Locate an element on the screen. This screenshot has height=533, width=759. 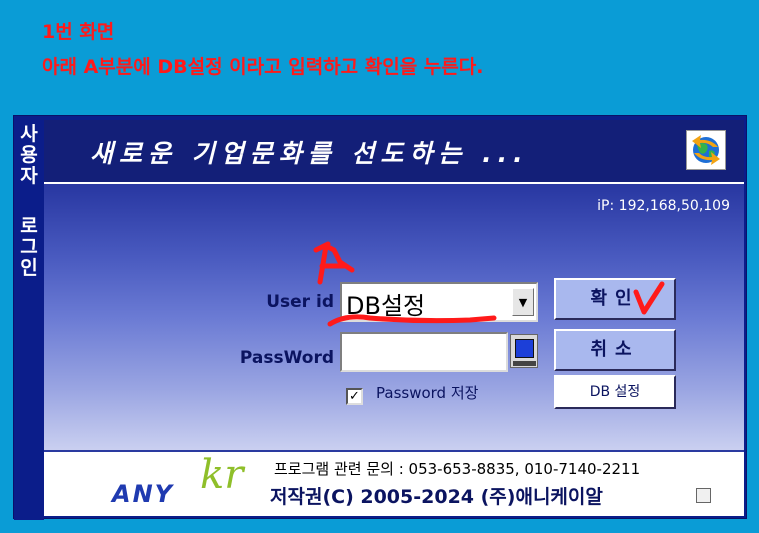
sidebar: 사용자 로그인 is located at coordinates (29, 318).